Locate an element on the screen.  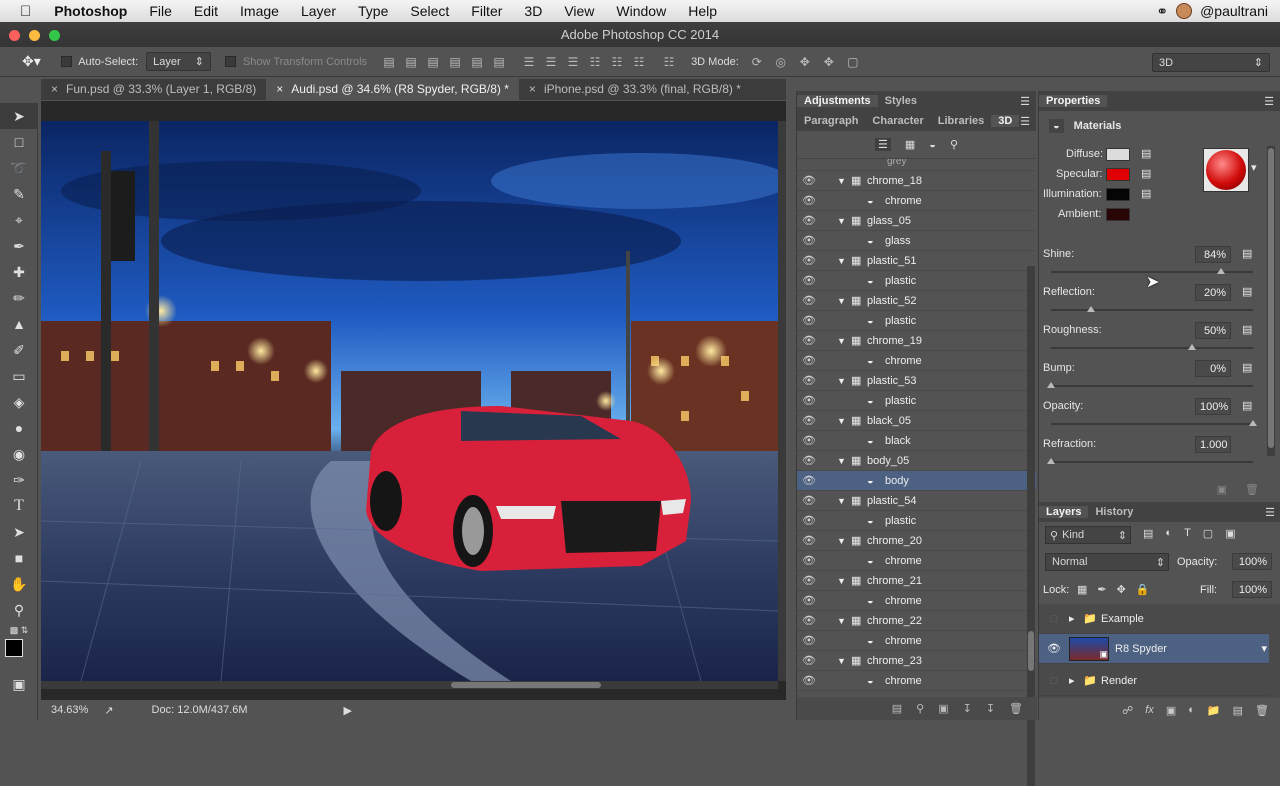
scene-mesh-row: 👁 ▼ ▦ chrome_21 is located at coordinates (916, 581).